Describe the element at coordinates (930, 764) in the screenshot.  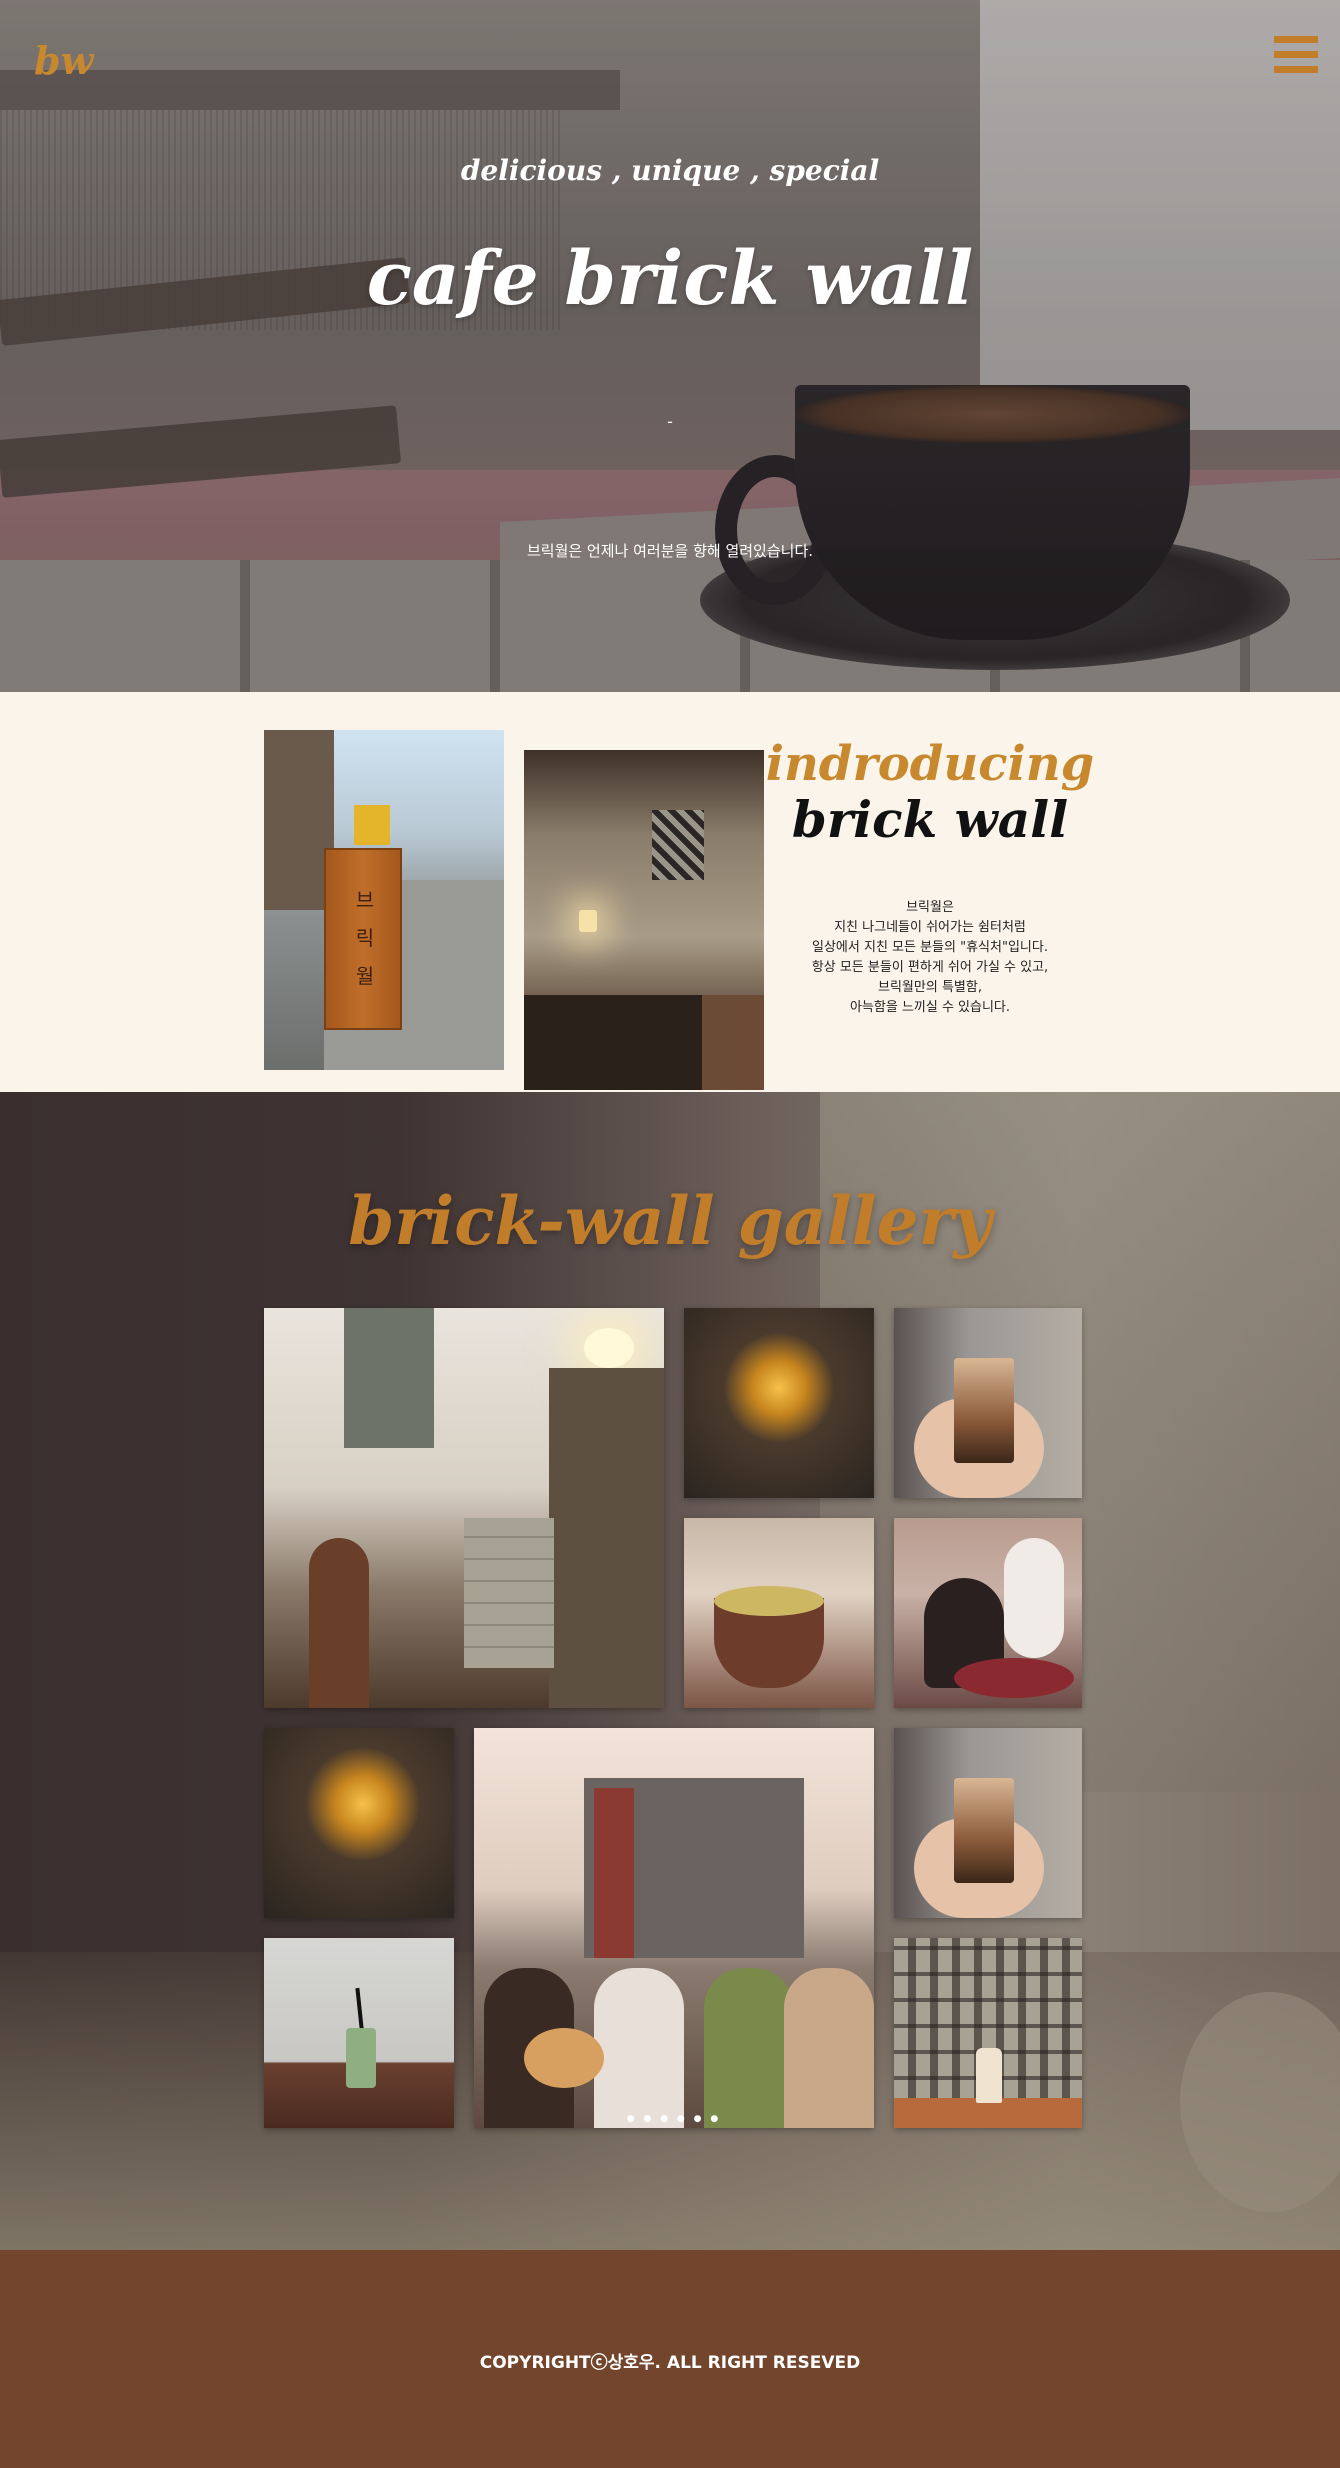
I see `intro-title-line1: indroducing` at that location.